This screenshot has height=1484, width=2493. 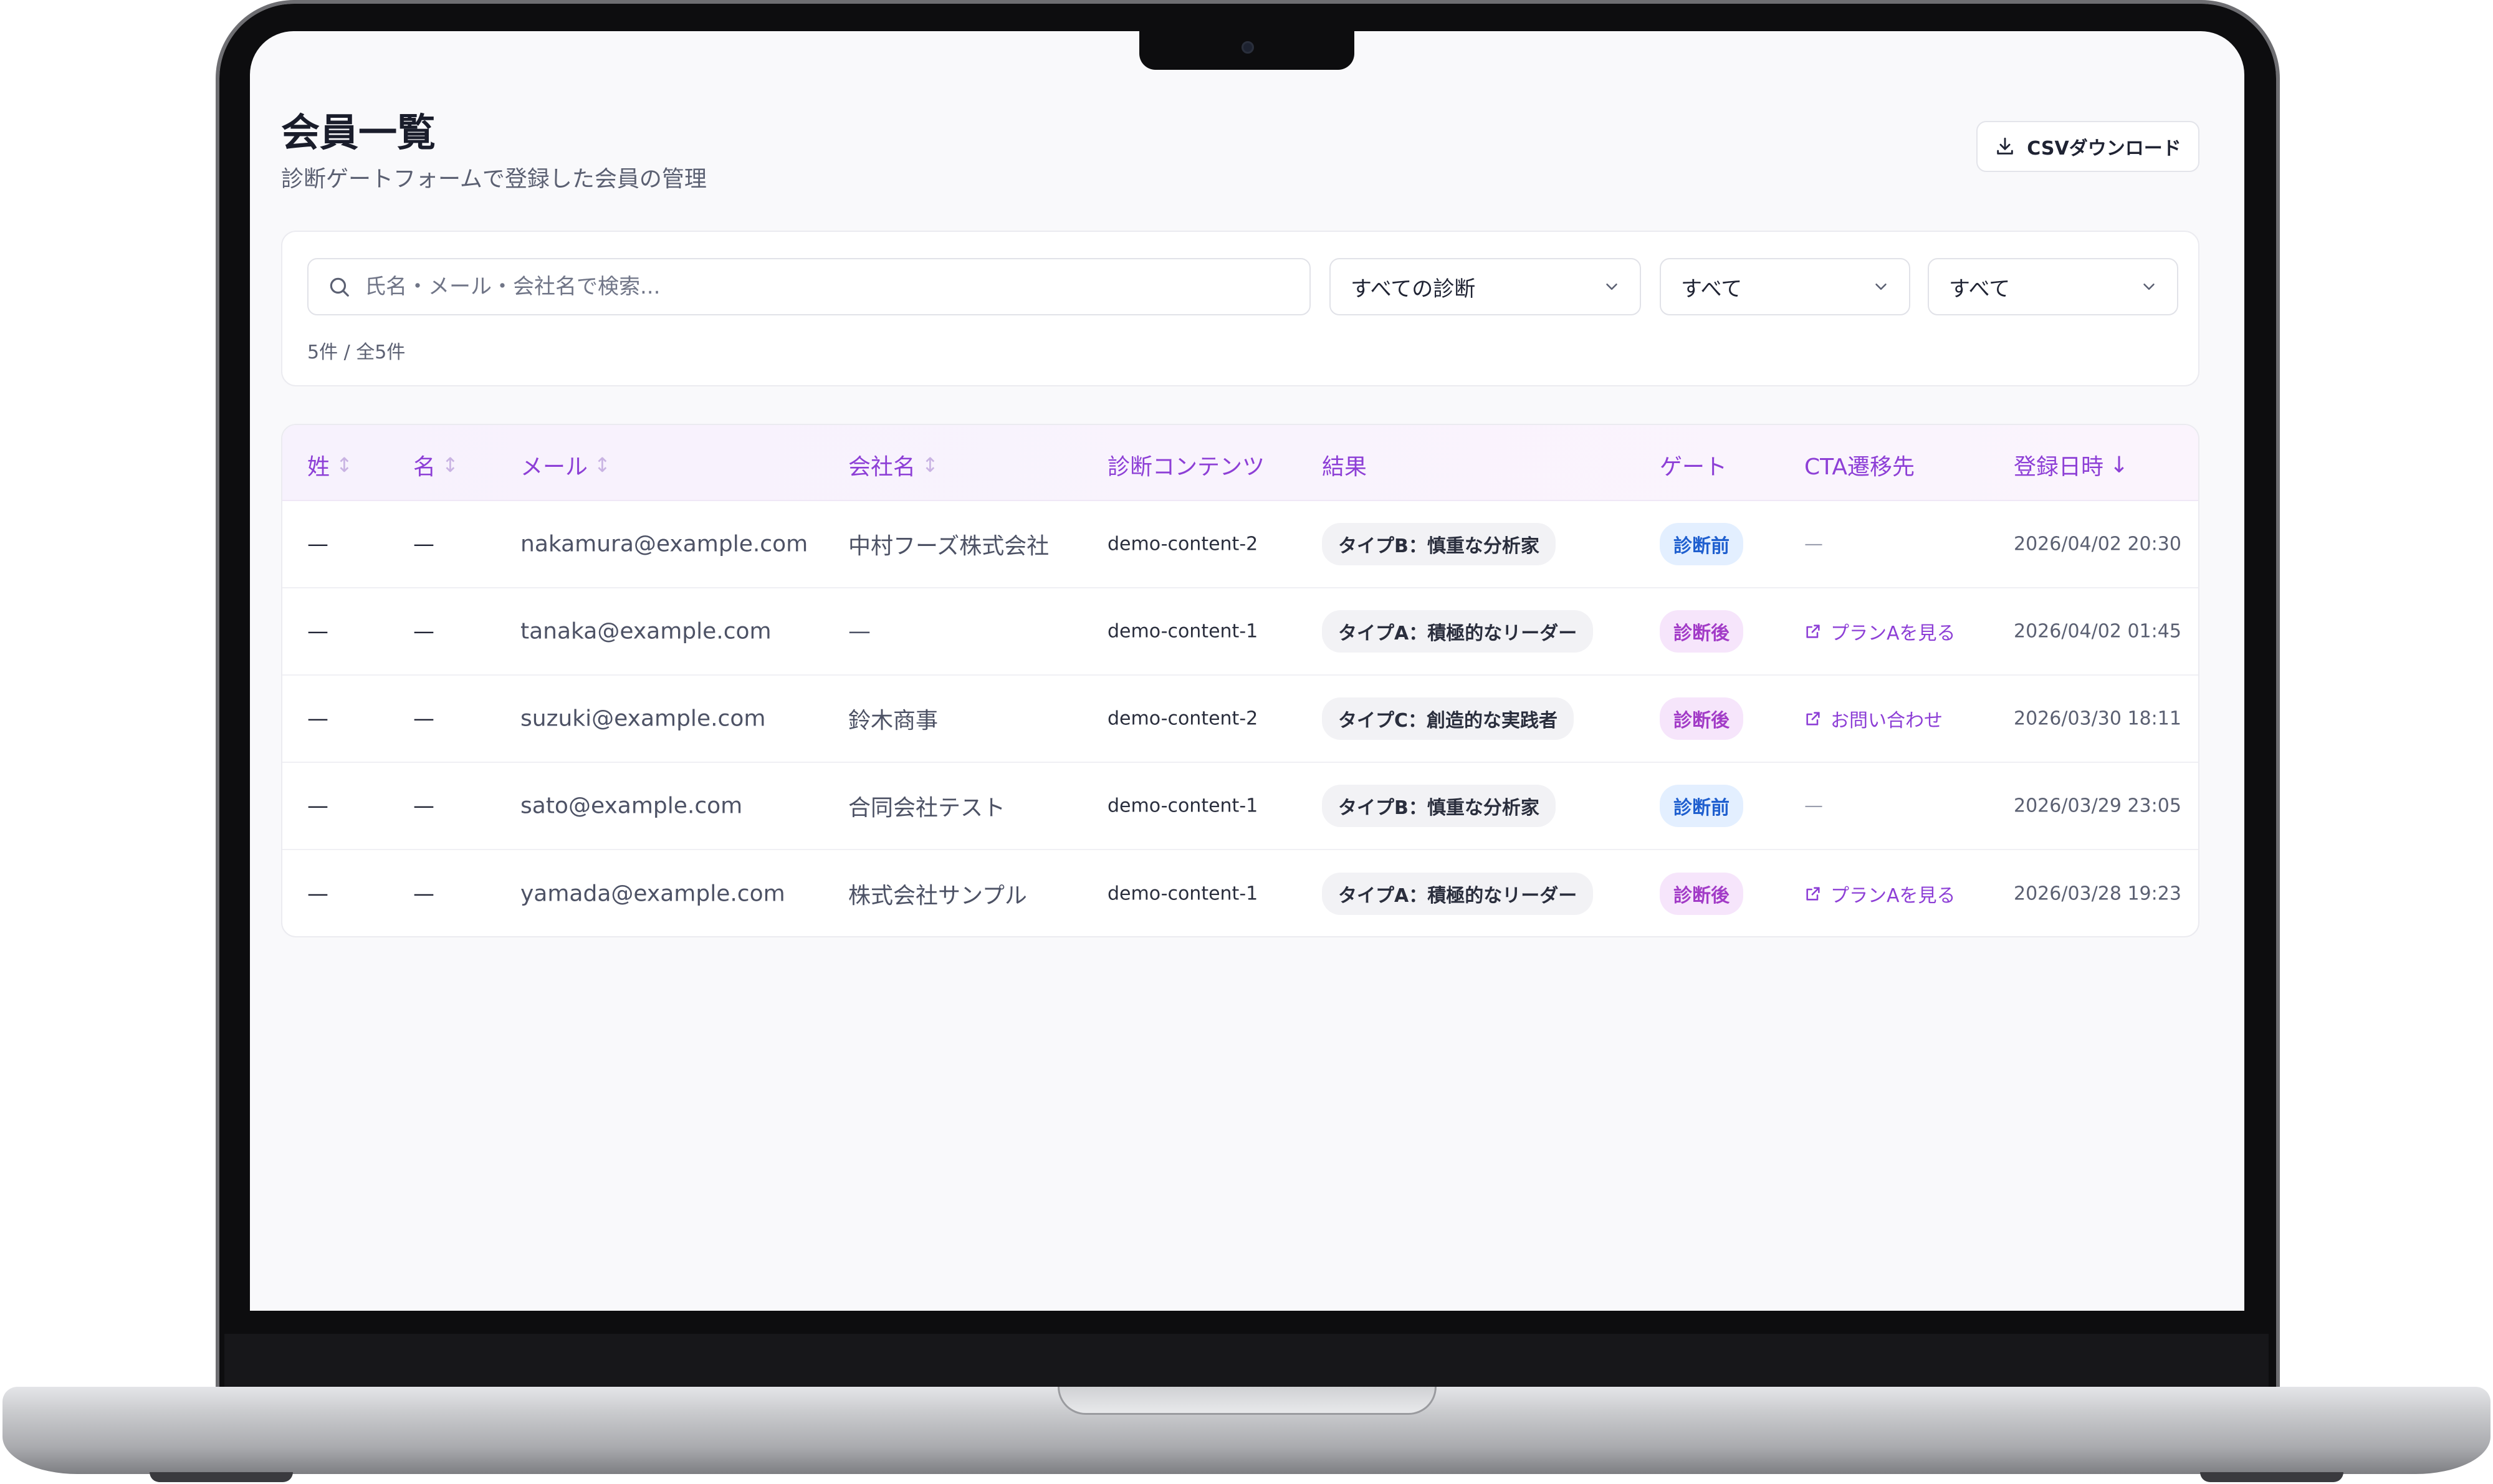 I want to click on gate-filter-select: すべて, so click(x=1785, y=286).